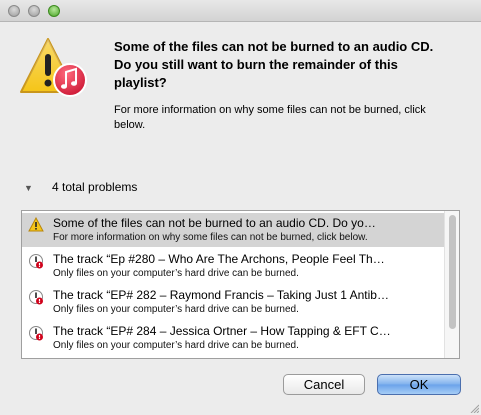 This screenshot has height=415, width=481. What do you see at coordinates (34, 11) in the screenshot?
I see `minimize-window-button` at bounding box center [34, 11].